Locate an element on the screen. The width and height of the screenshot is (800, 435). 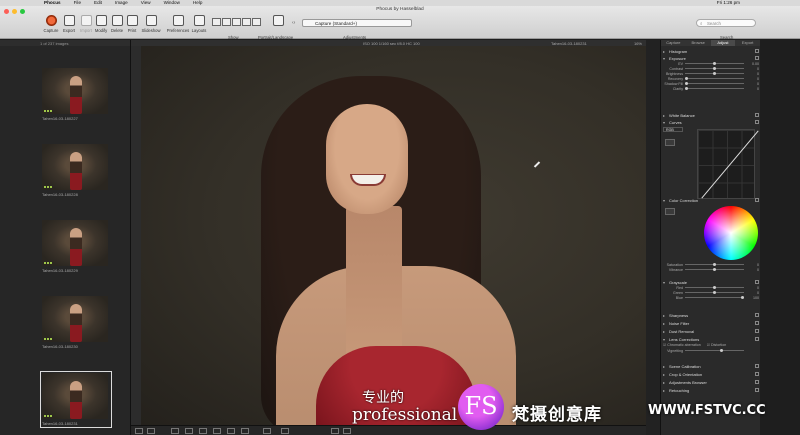
thumbnail: Tahen16-03-180230 is located at coordinates (76, 322).